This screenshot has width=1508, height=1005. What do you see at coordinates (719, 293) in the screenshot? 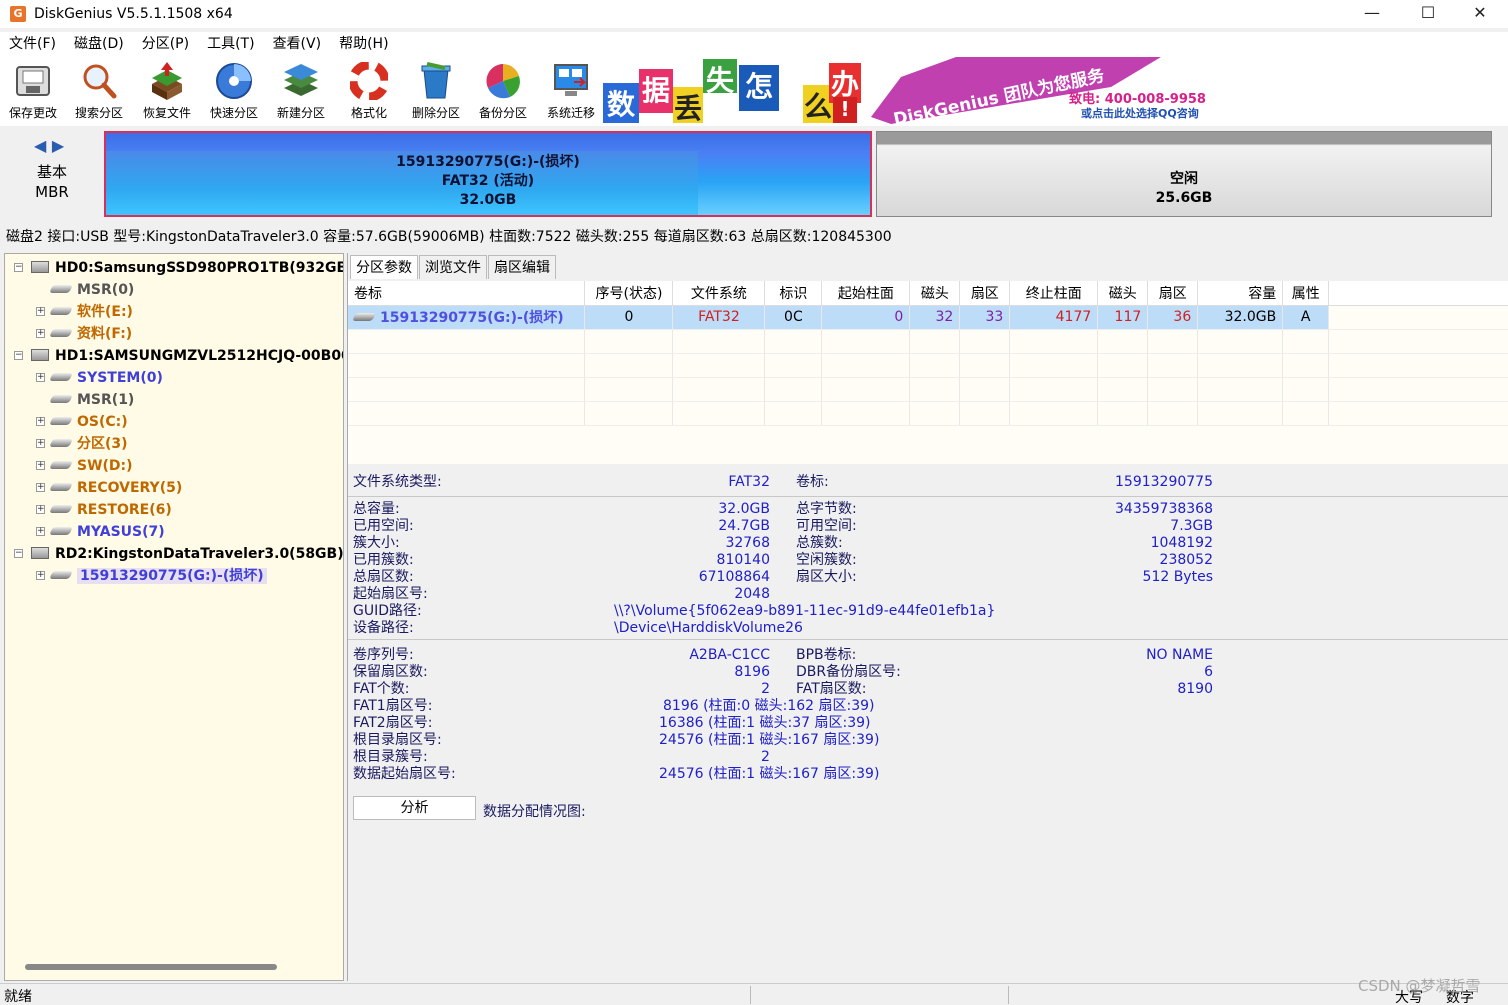
I see `col-header-fs: 文件系统` at bounding box center [719, 293].